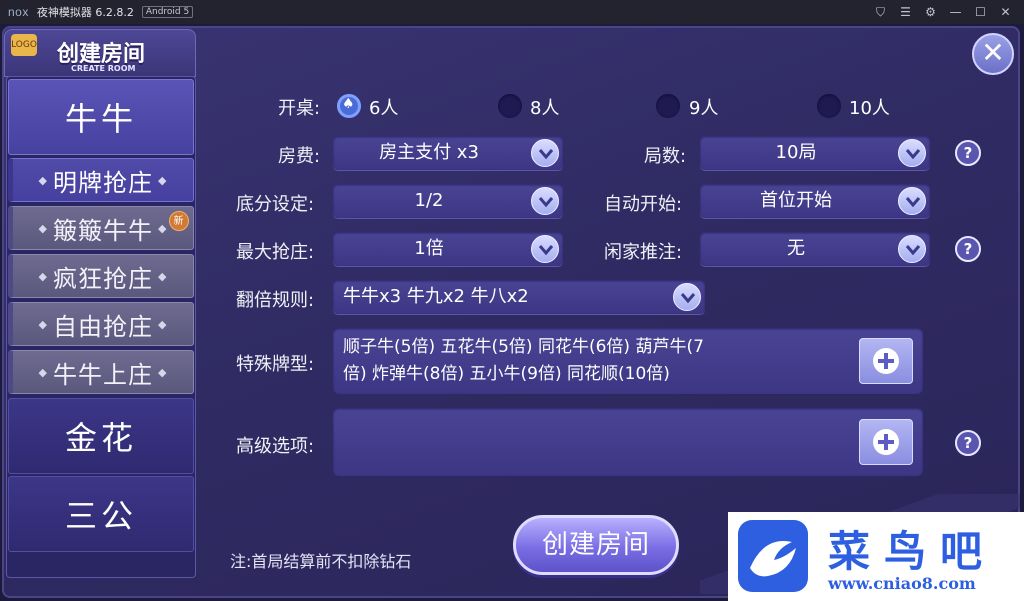 The width and height of the screenshot is (1024, 601). I want to click on sidebar-item-fengkuang: ◆ 疯狂抢庄 ◆, so click(101, 276).